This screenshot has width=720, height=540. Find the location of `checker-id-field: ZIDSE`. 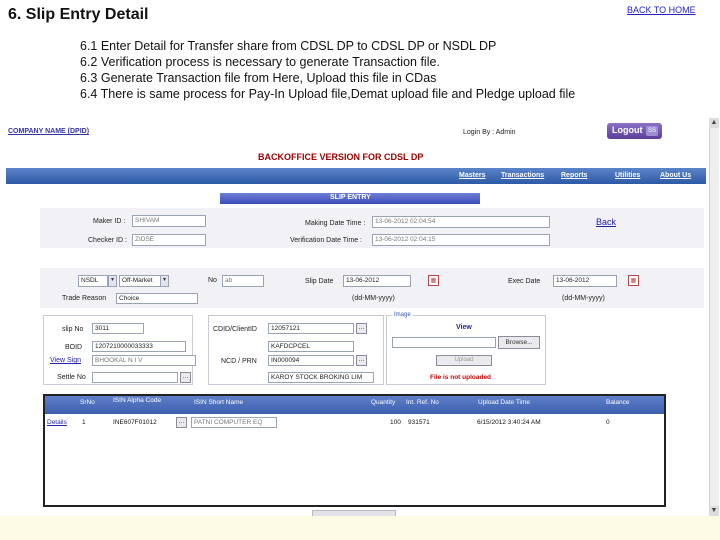

checker-id-field: ZIDSE is located at coordinates (169, 240).